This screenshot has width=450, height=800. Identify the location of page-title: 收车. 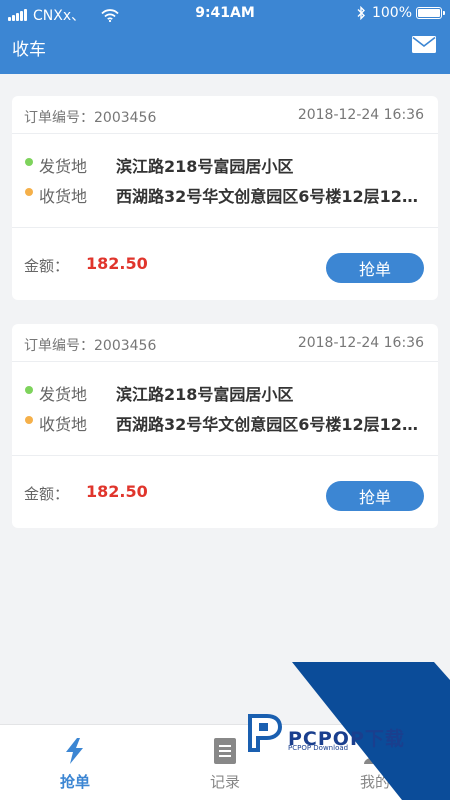
(29, 50).